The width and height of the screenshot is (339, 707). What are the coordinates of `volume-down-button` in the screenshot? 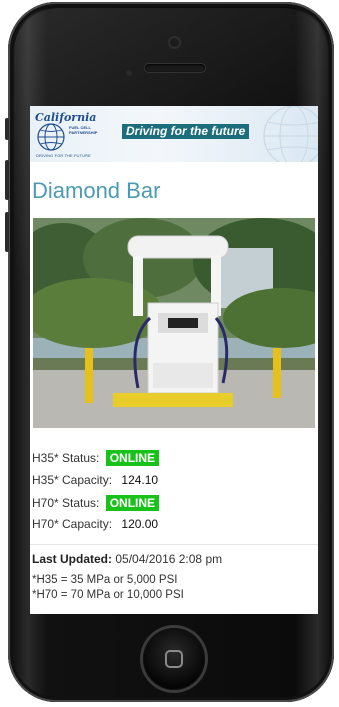 It's located at (7, 232).